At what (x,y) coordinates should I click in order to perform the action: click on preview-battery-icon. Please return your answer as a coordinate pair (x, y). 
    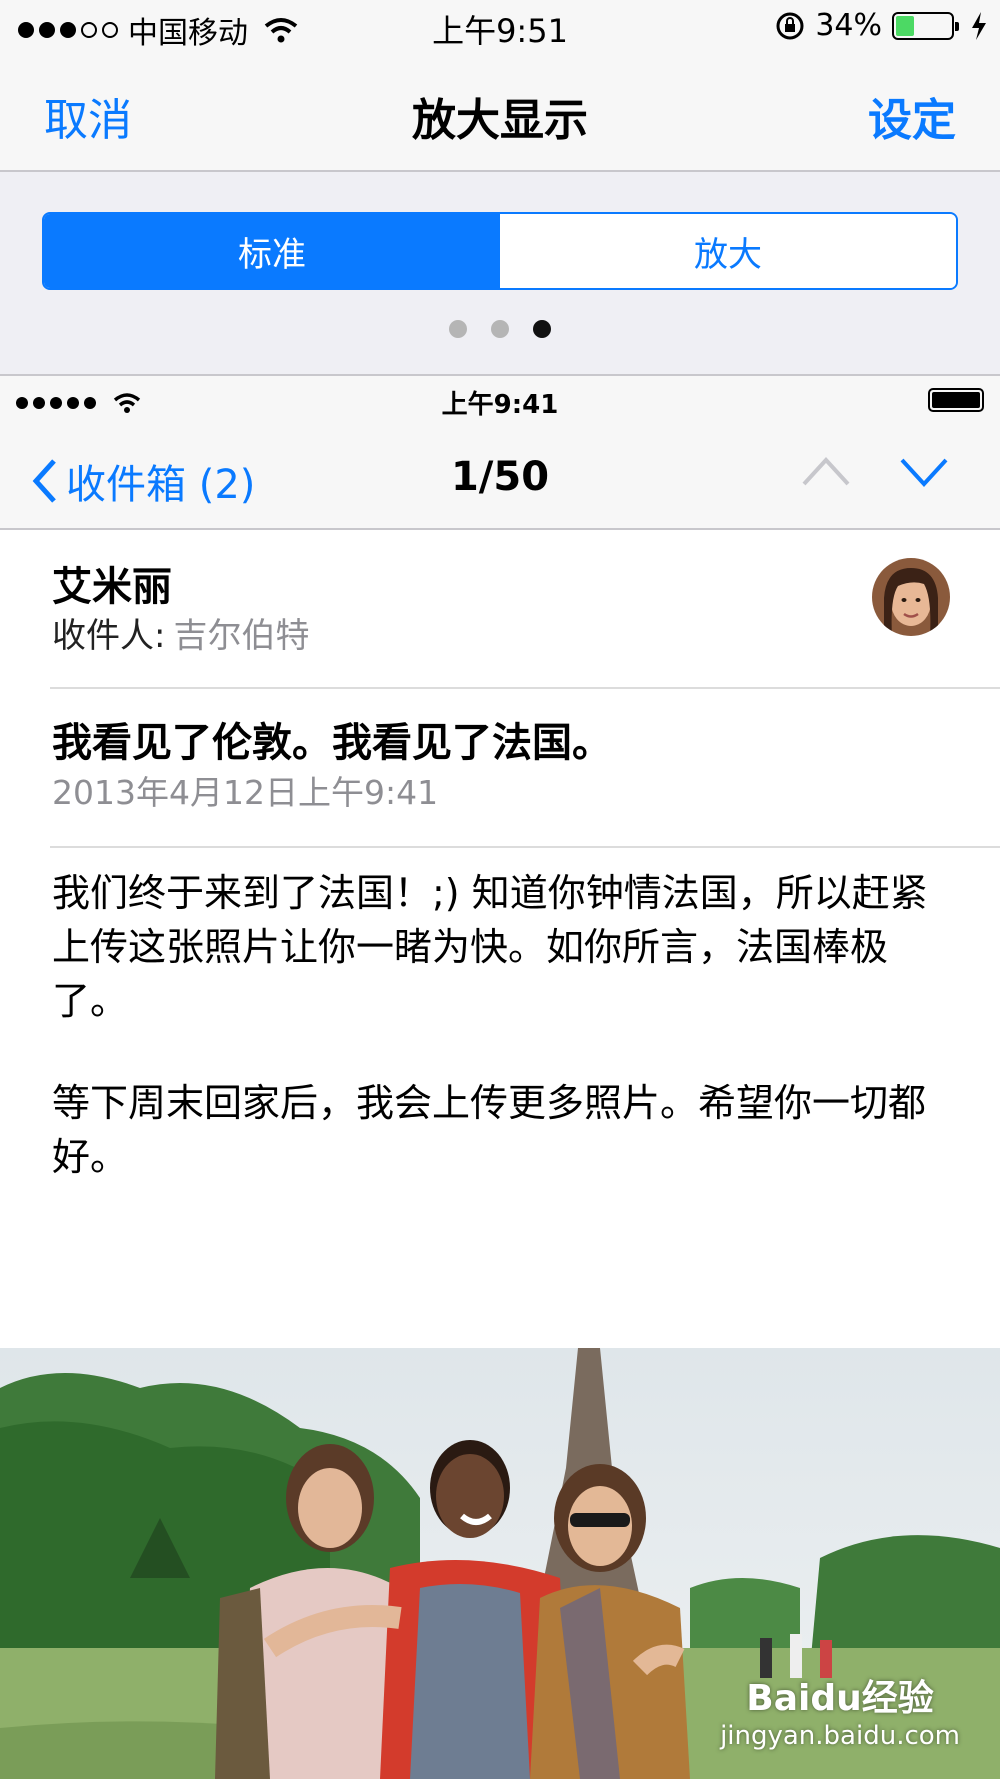
    Looking at the image, I should click on (956, 400).